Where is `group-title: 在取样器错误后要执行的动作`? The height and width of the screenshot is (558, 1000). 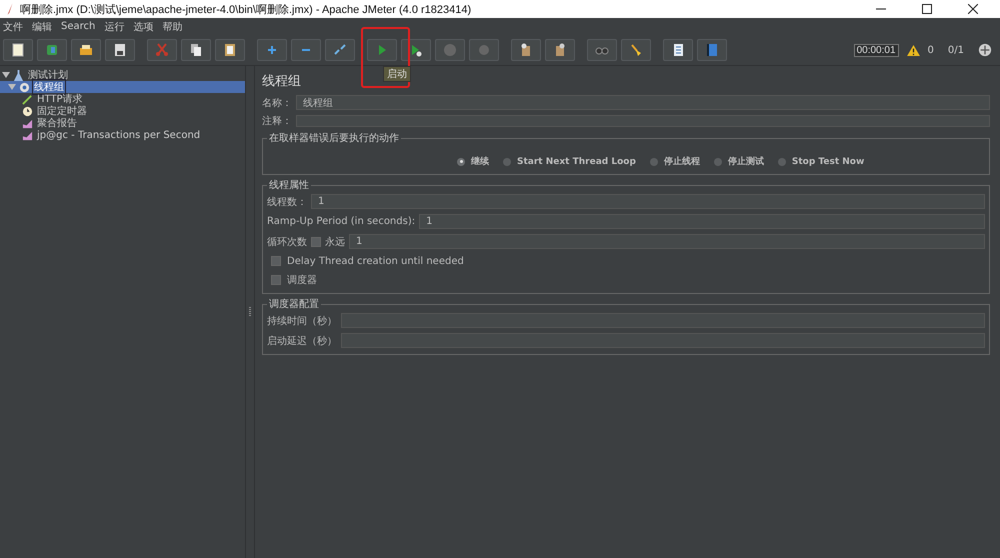
group-title: 在取样器错误后要执行的动作 is located at coordinates (334, 138).